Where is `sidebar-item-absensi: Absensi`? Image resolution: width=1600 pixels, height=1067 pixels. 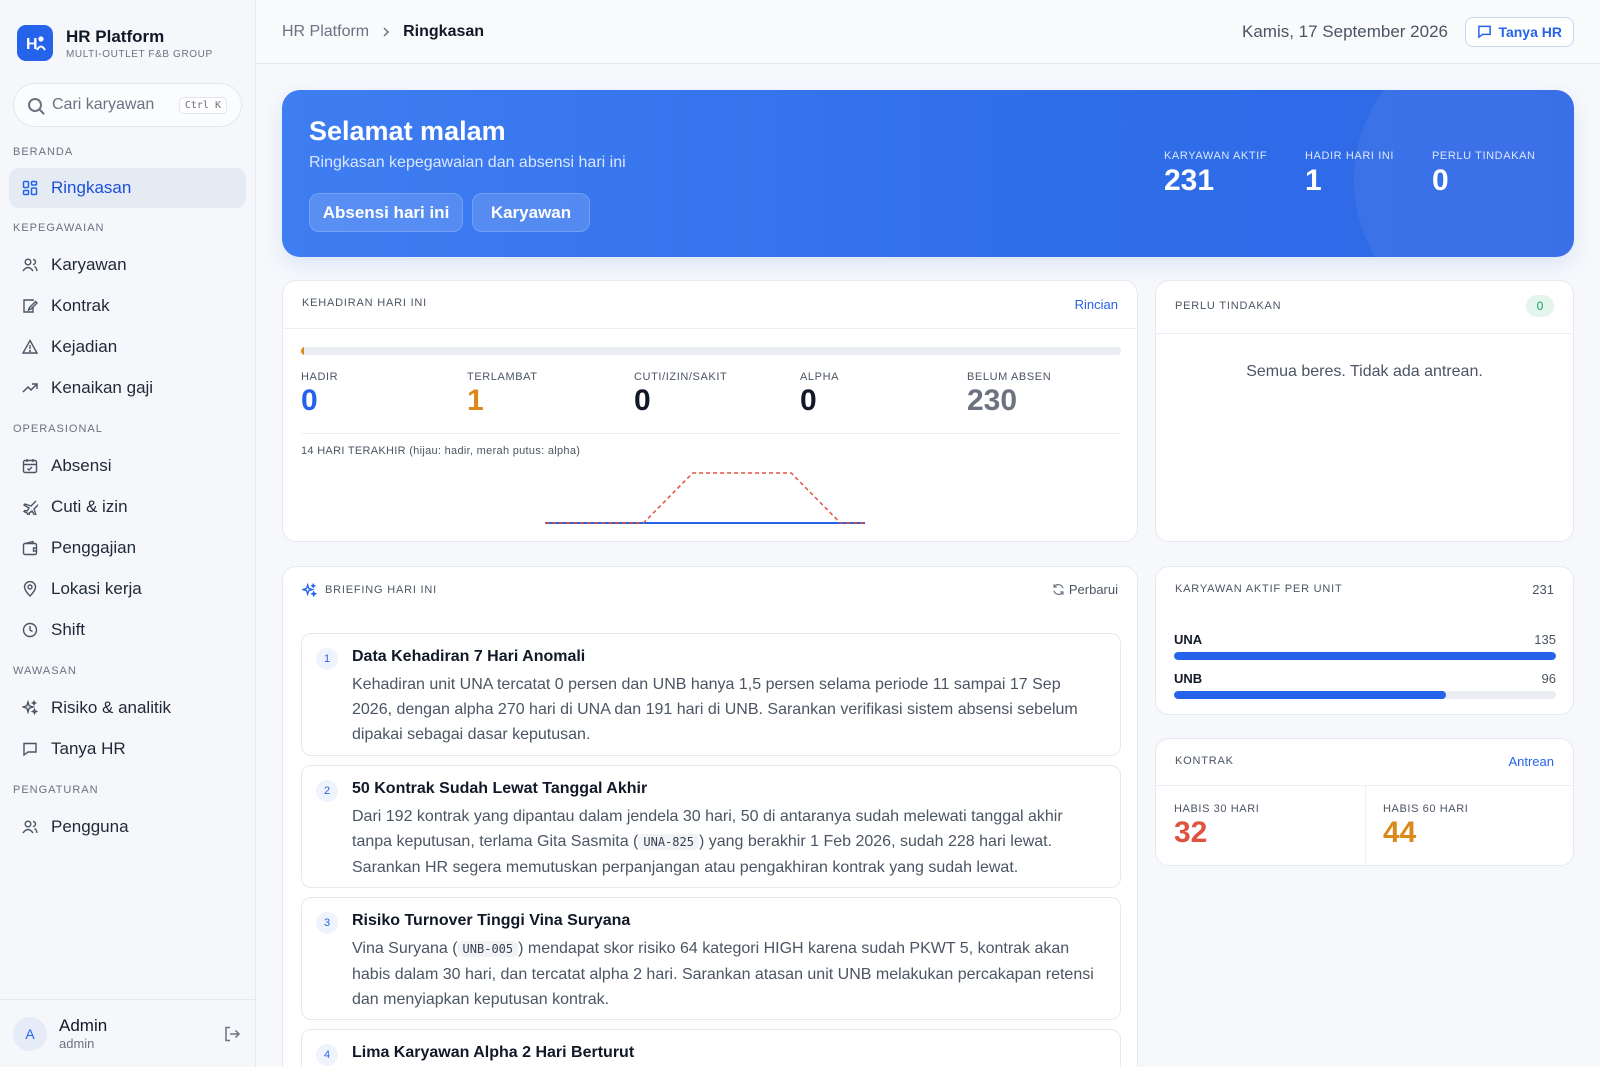 sidebar-item-absensi: Absensi is located at coordinates (127, 466).